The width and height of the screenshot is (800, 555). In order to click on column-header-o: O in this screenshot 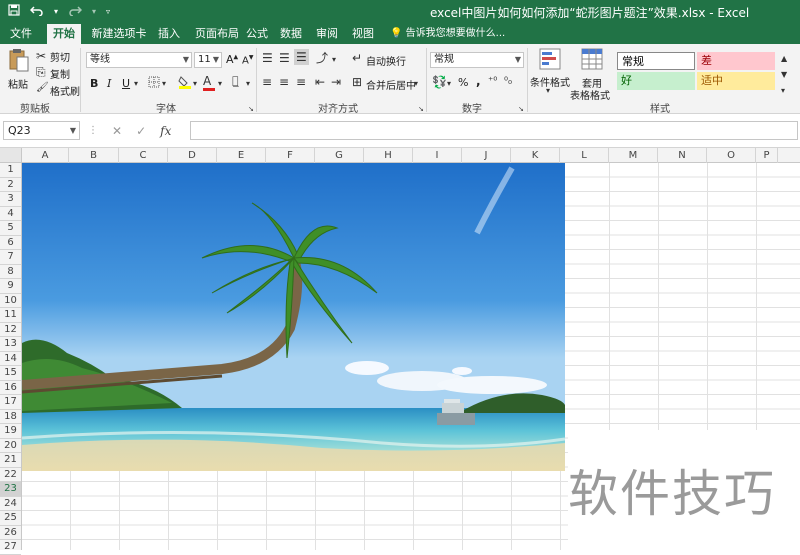, I will do `click(731, 155)`.